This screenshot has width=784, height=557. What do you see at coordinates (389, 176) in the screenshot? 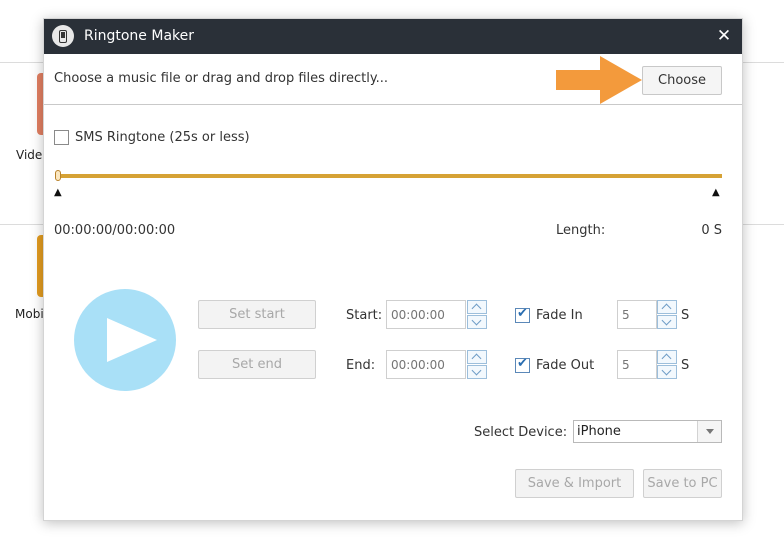
I see `trim-timeline-track` at bounding box center [389, 176].